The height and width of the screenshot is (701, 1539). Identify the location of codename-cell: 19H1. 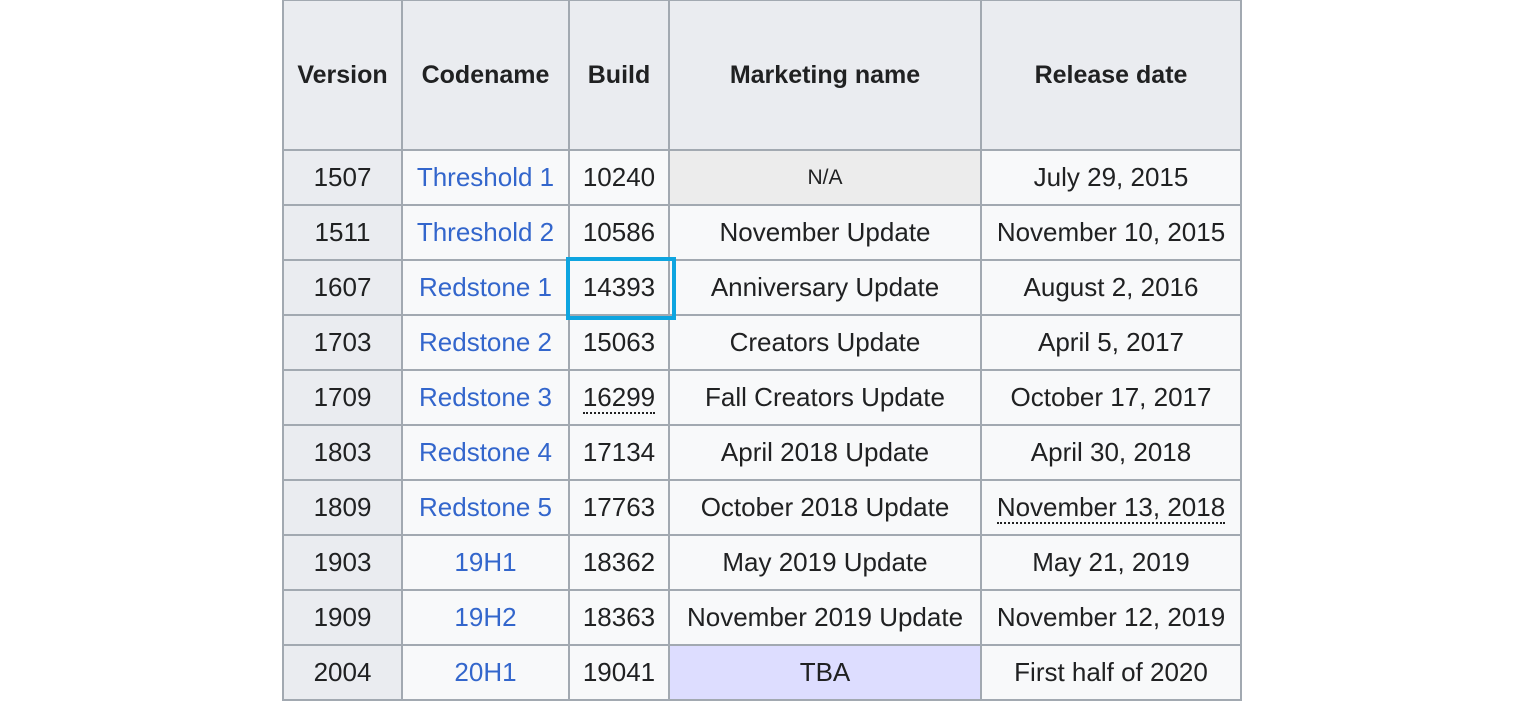
(485, 562).